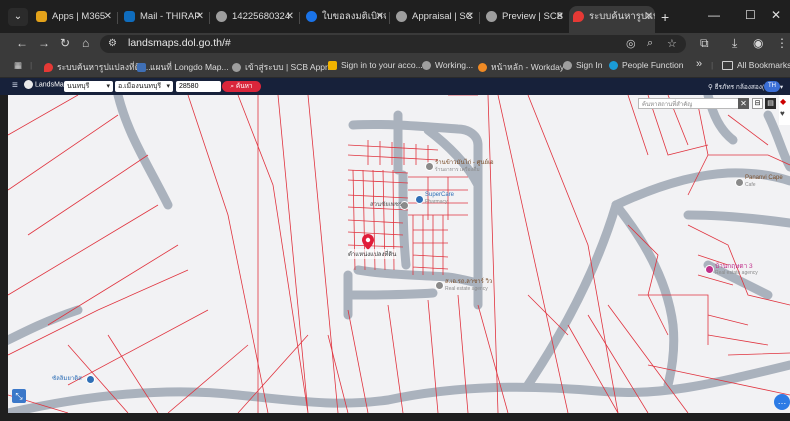 This screenshot has width=790, height=421. What do you see at coordinates (691, 103) in the screenshot?
I see `place-search-input: ค้นหาสถานที่สำคัญ` at bounding box center [691, 103].